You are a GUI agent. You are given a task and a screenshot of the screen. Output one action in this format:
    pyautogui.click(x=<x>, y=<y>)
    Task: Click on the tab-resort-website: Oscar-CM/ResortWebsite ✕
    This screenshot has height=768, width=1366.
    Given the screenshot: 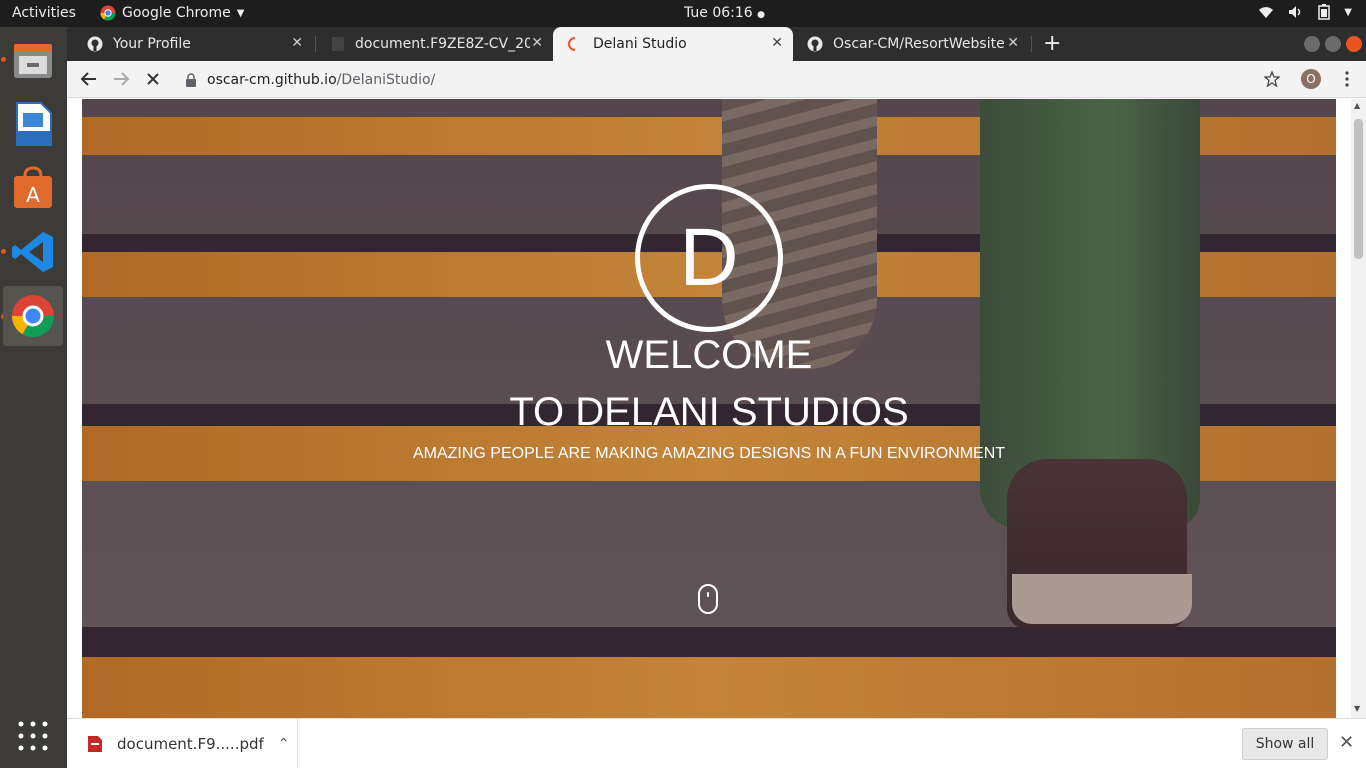 What is the action you would take?
    pyautogui.click(x=911, y=44)
    